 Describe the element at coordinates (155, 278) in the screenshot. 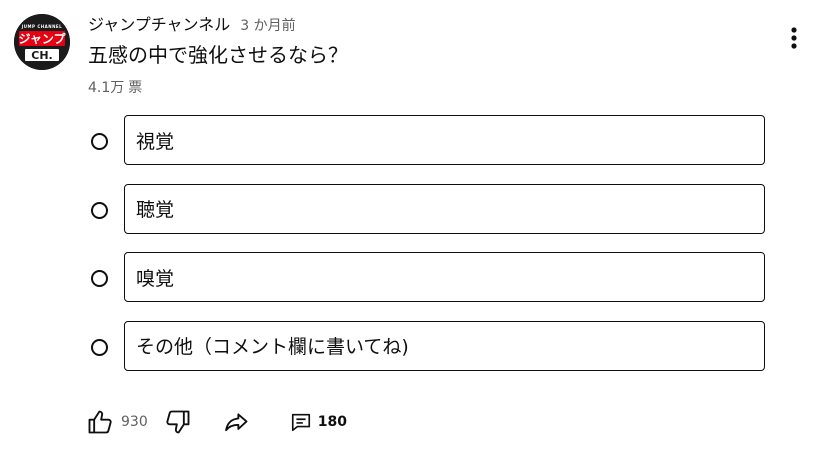

I see `option-label: 嗅覚` at that location.